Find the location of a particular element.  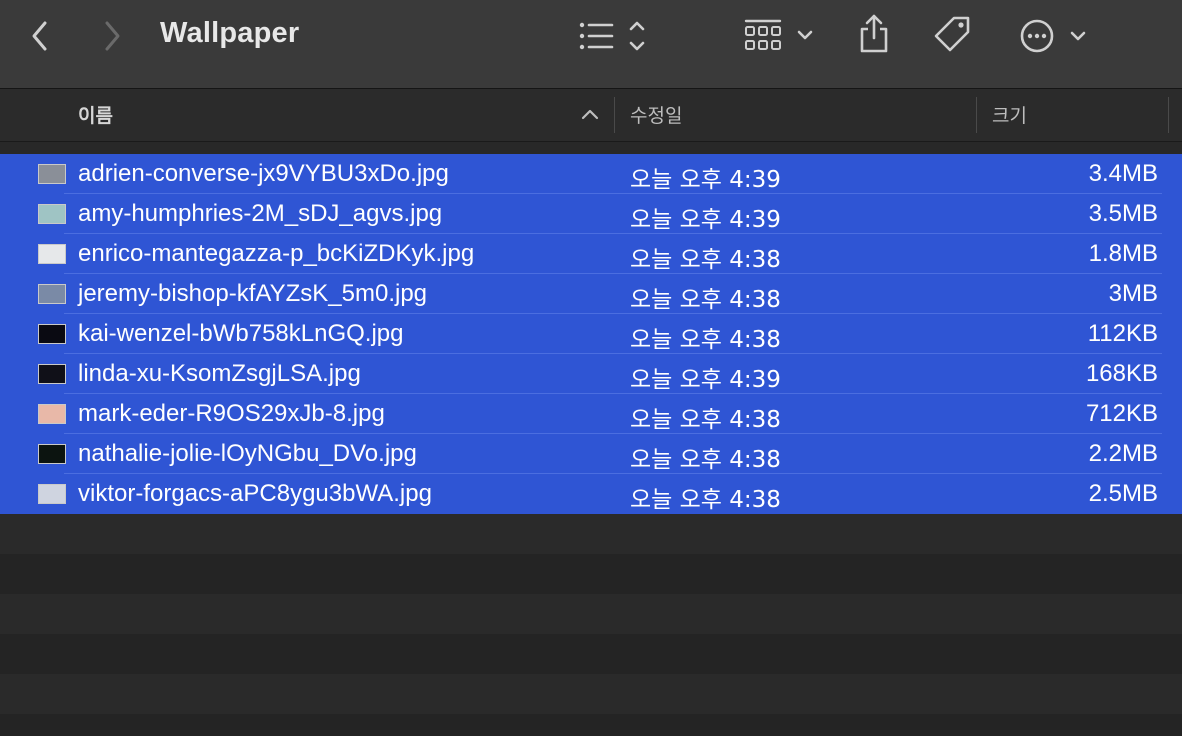

share-button is located at coordinates (874, 34).